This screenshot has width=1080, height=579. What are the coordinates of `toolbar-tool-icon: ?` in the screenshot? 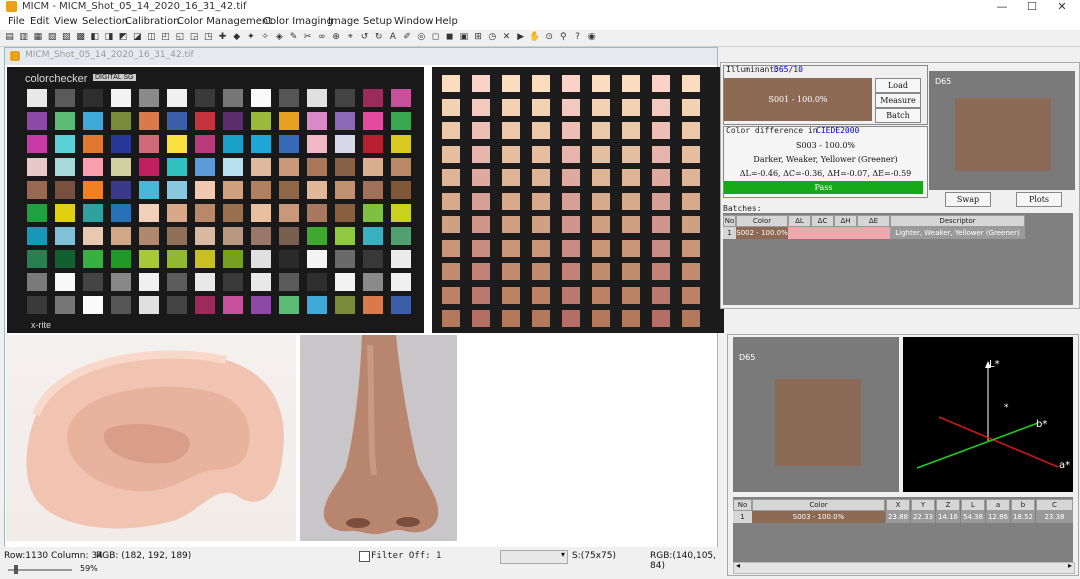 It's located at (577, 37).